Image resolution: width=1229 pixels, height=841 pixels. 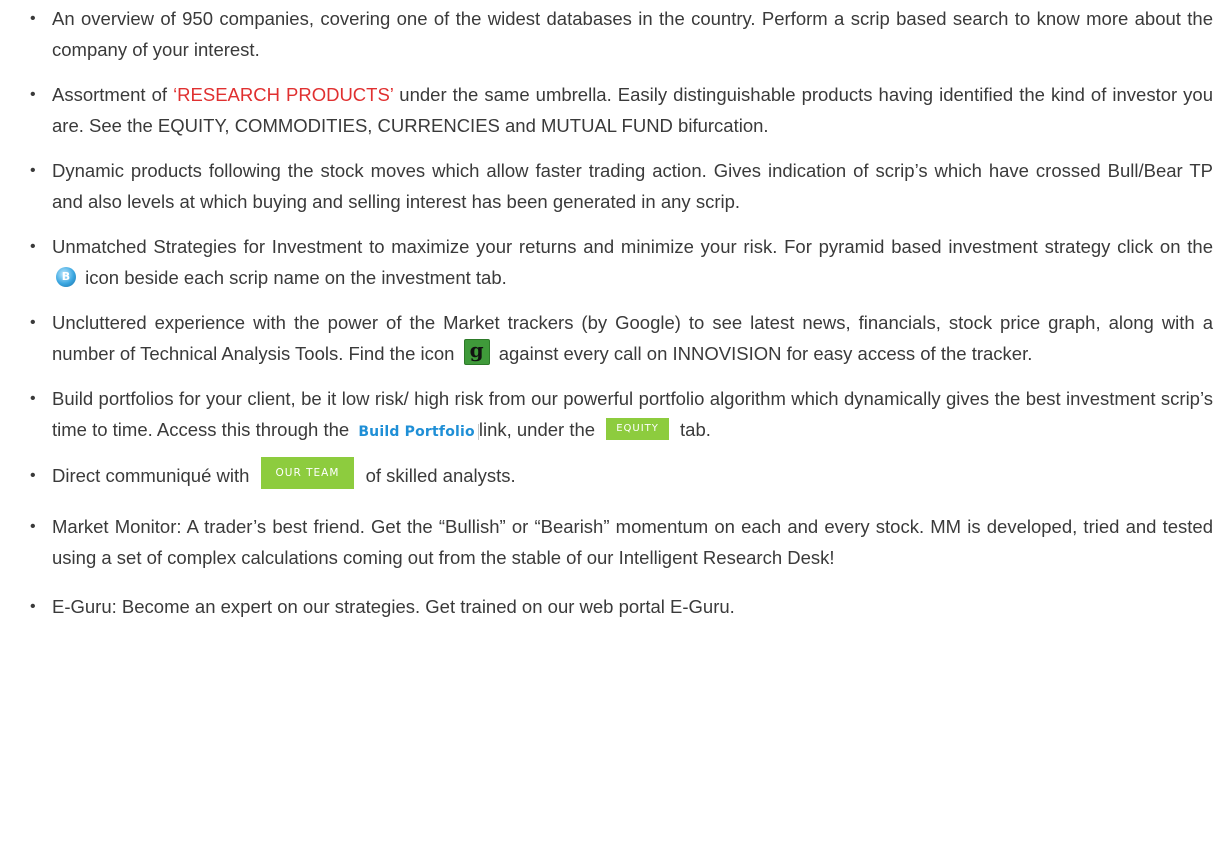 What do you see at coordinates (66, 277) in the screenshot?
I see `pyramid-b-icon: B` at bounding box center [66, 277].